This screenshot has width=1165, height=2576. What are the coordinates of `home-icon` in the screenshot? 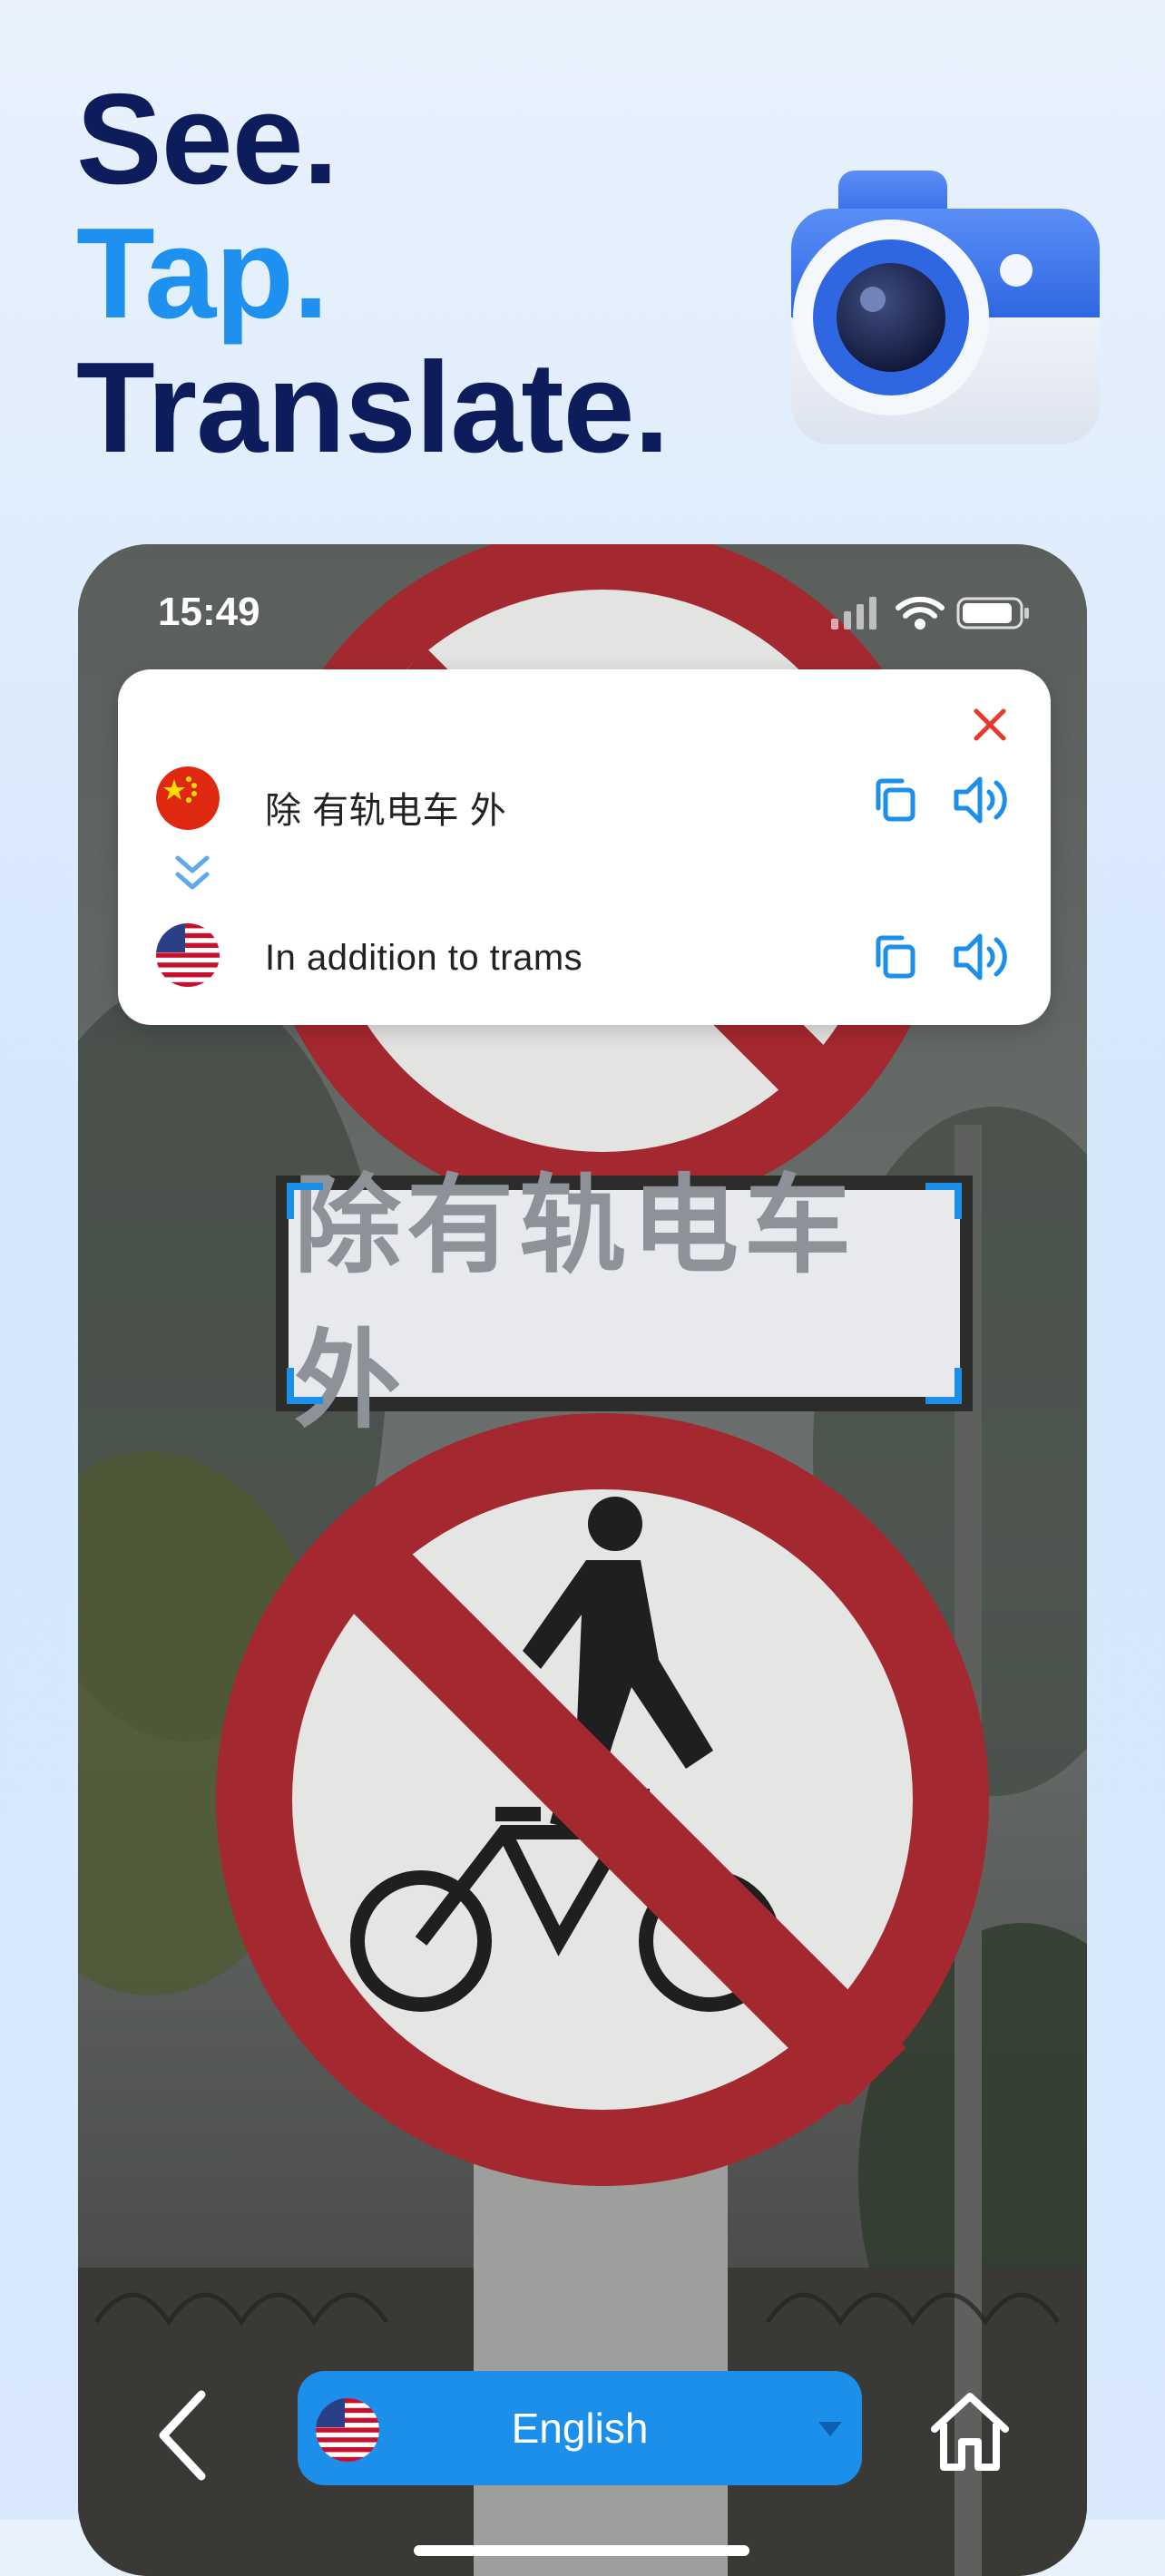 It's located at (969, 2431).